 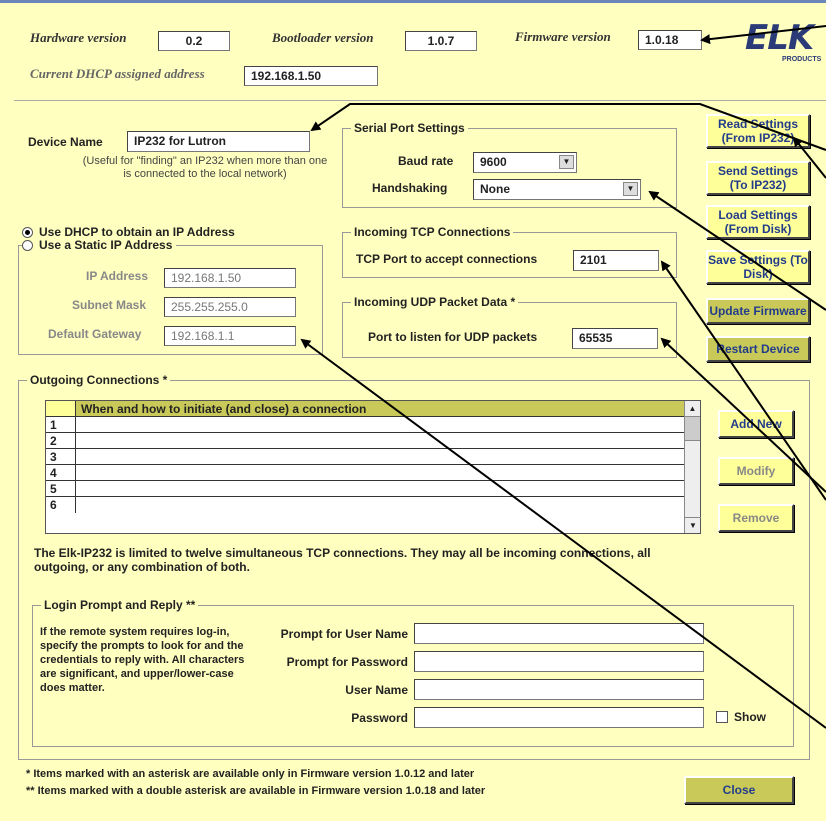 I want to click on arrow-to-udp-port, so click(x=743, y=415).